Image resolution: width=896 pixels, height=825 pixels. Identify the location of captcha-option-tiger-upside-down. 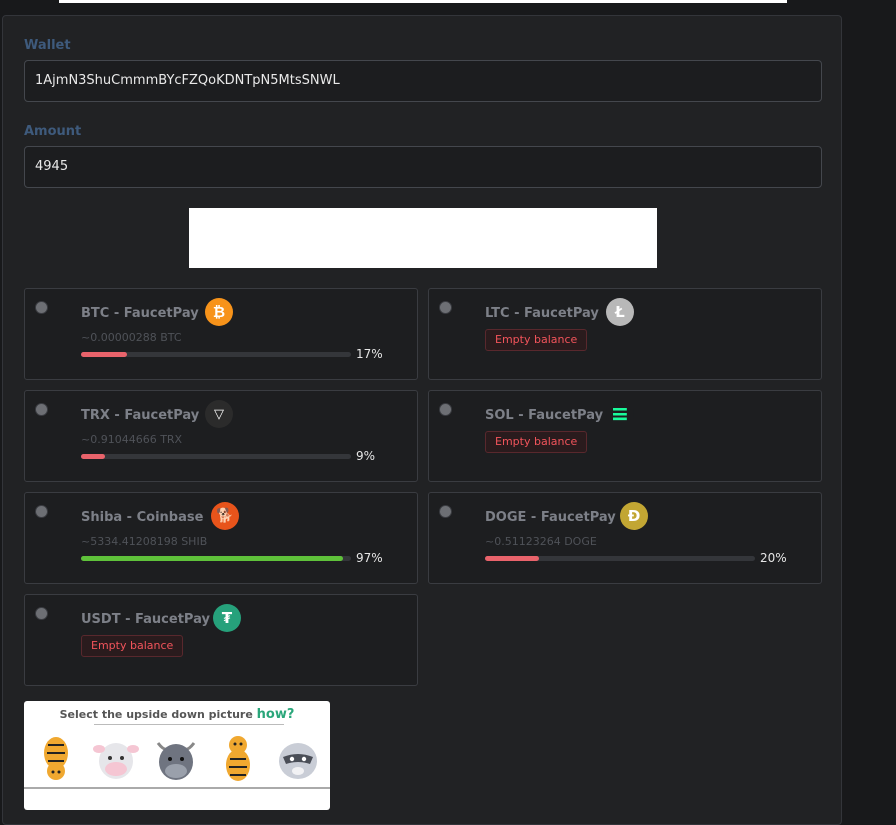
(56, 758).